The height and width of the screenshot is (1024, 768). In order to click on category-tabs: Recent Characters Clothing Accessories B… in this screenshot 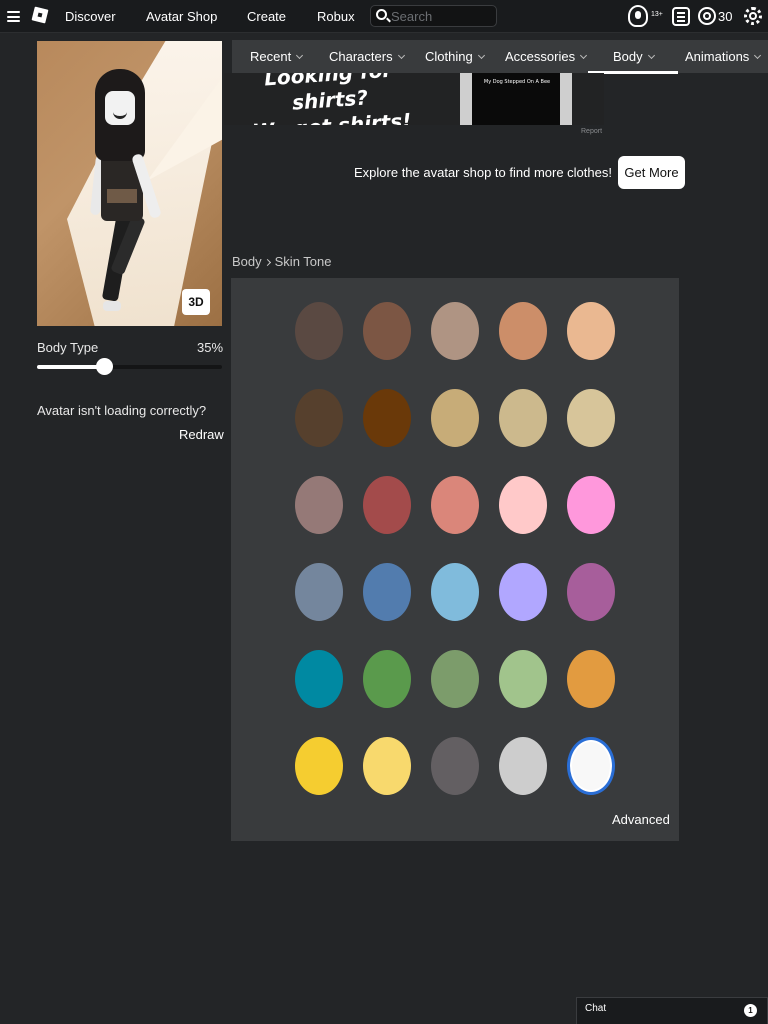, I will do `click(500, 56)`.